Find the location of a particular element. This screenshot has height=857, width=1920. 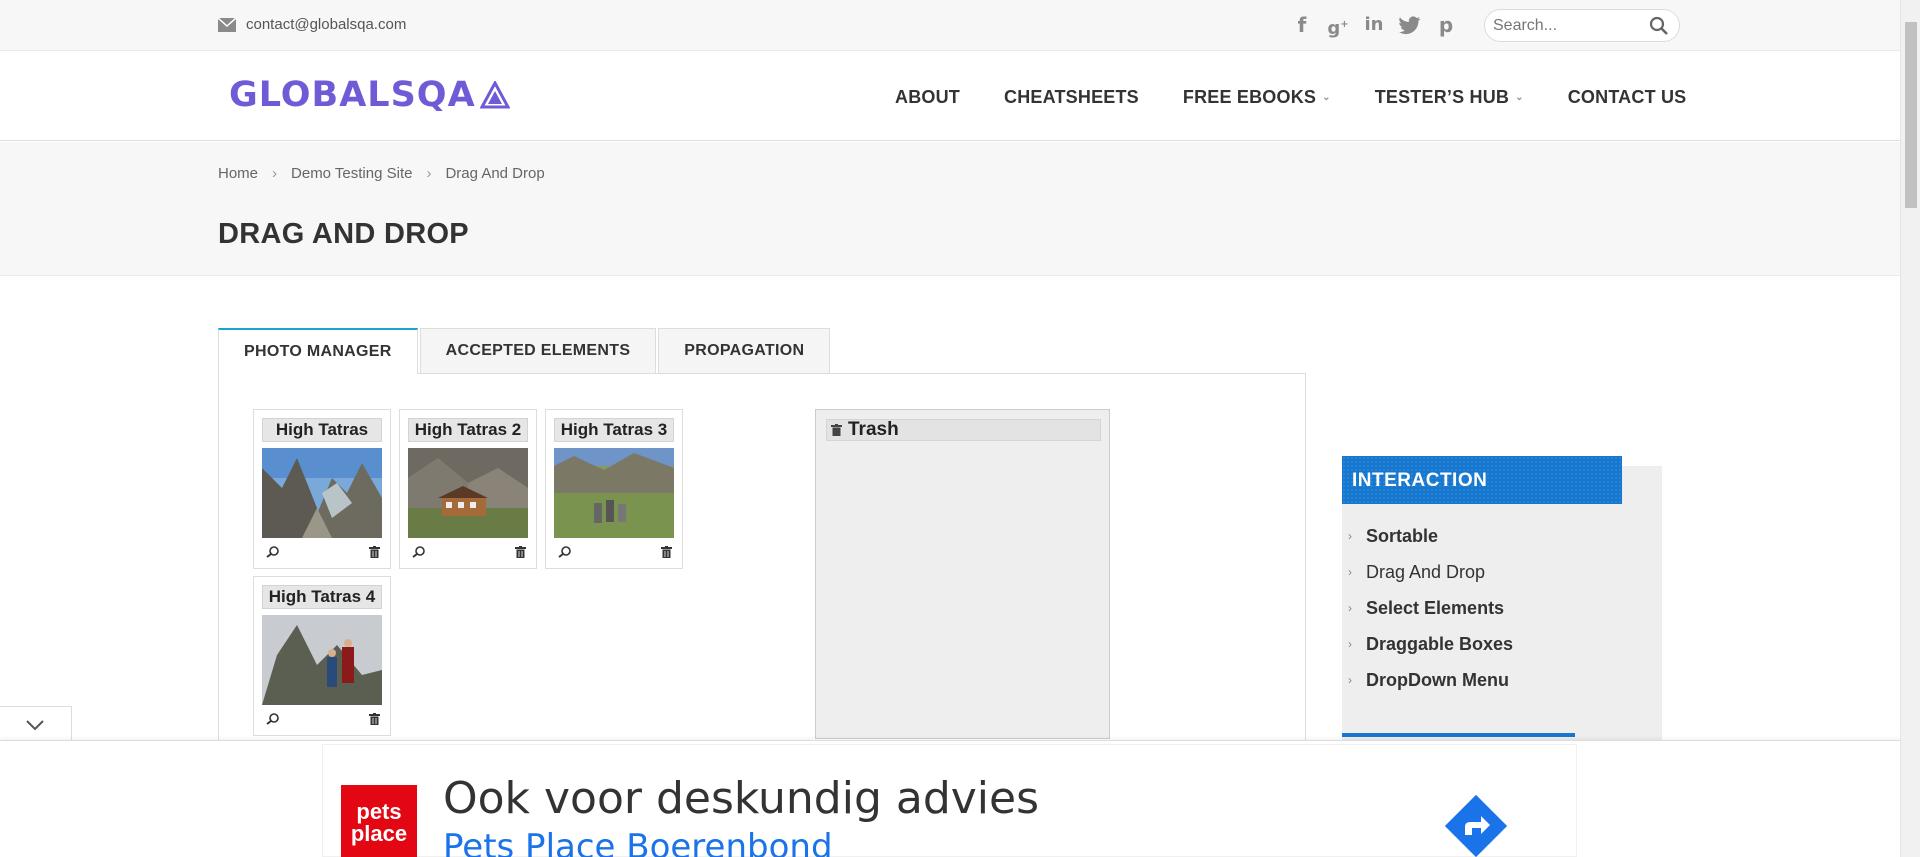

gallery-item: High Tatras 3 is located at coordinates (614, 489).